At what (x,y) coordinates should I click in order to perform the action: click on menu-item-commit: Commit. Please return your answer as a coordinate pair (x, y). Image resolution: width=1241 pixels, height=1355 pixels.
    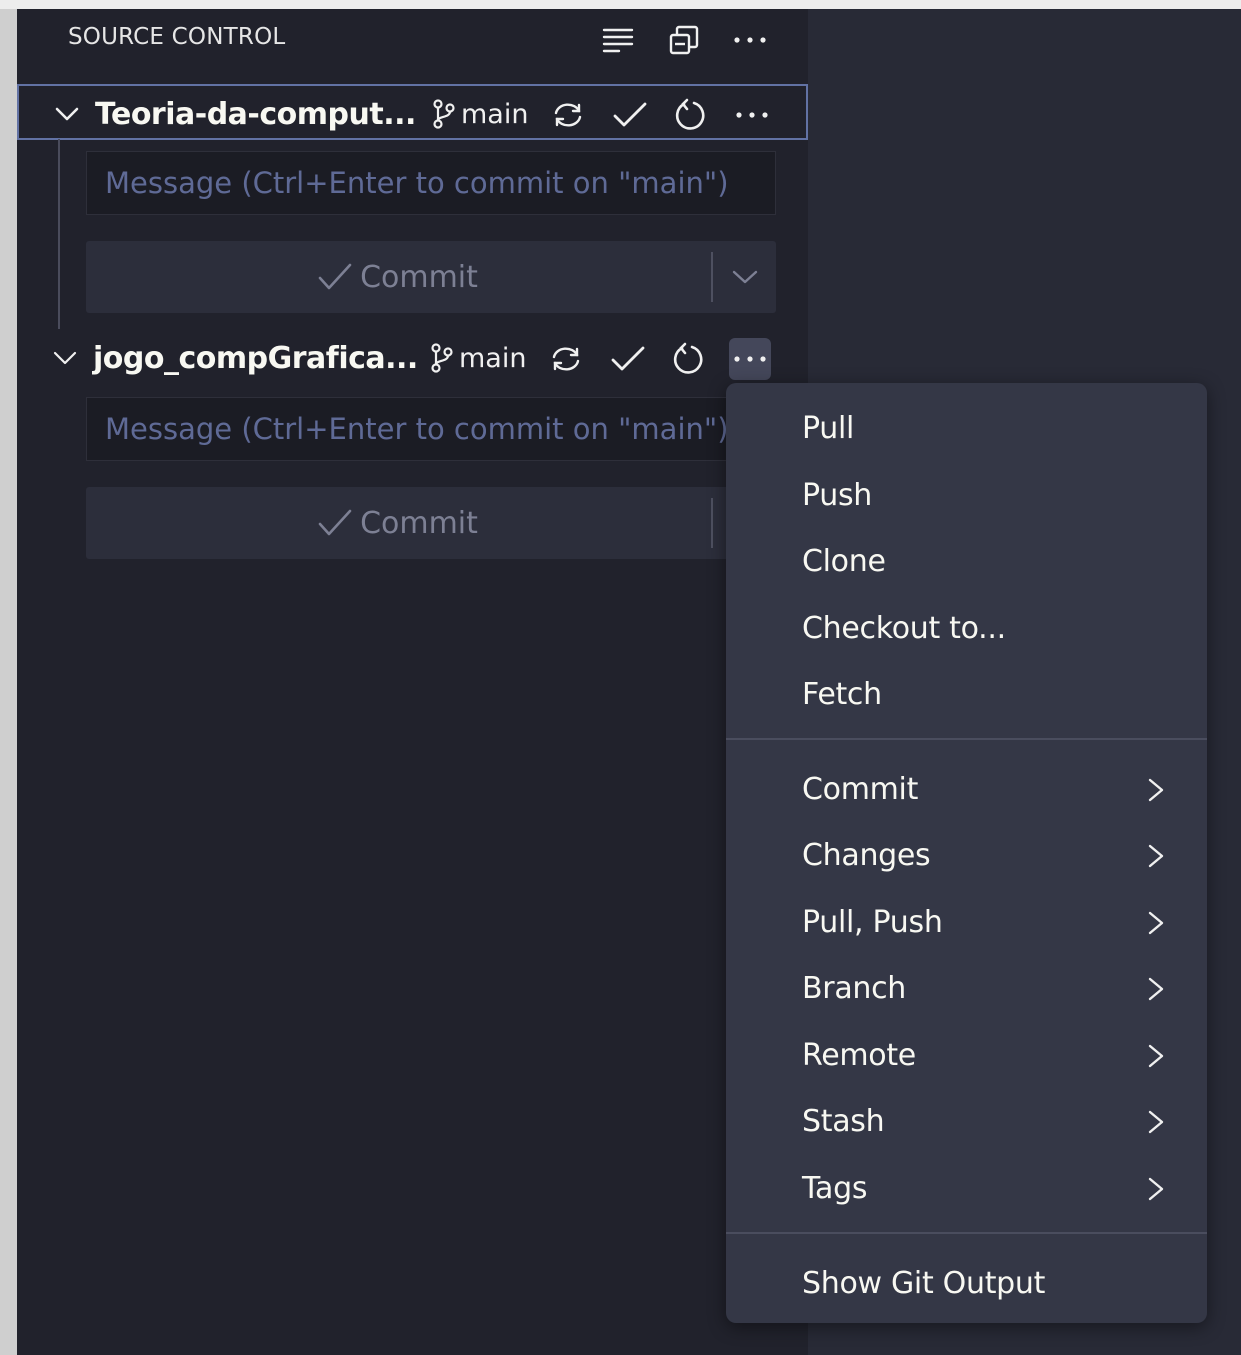
    Looking at the image, I should click on (966, 790).